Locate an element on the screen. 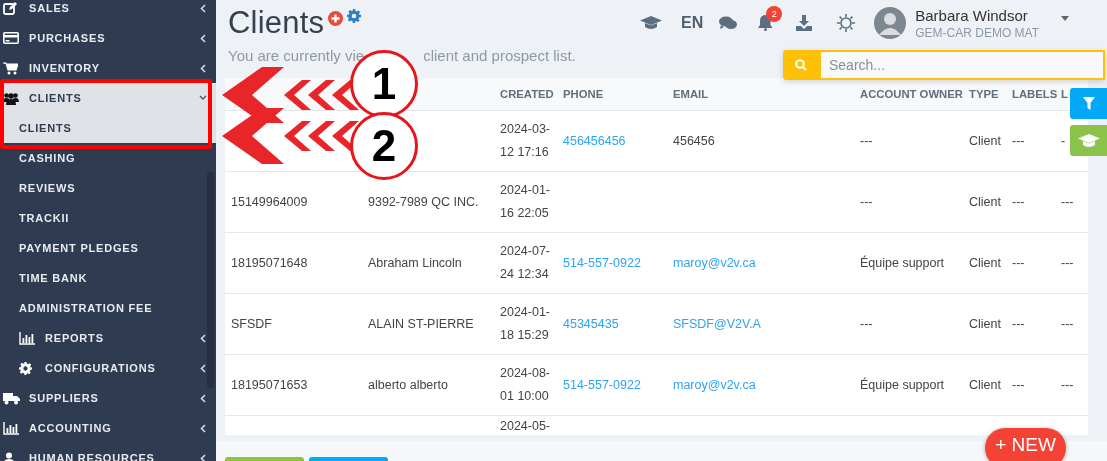  user-name: Barbara Windsor is located at coordinates (972, 15).